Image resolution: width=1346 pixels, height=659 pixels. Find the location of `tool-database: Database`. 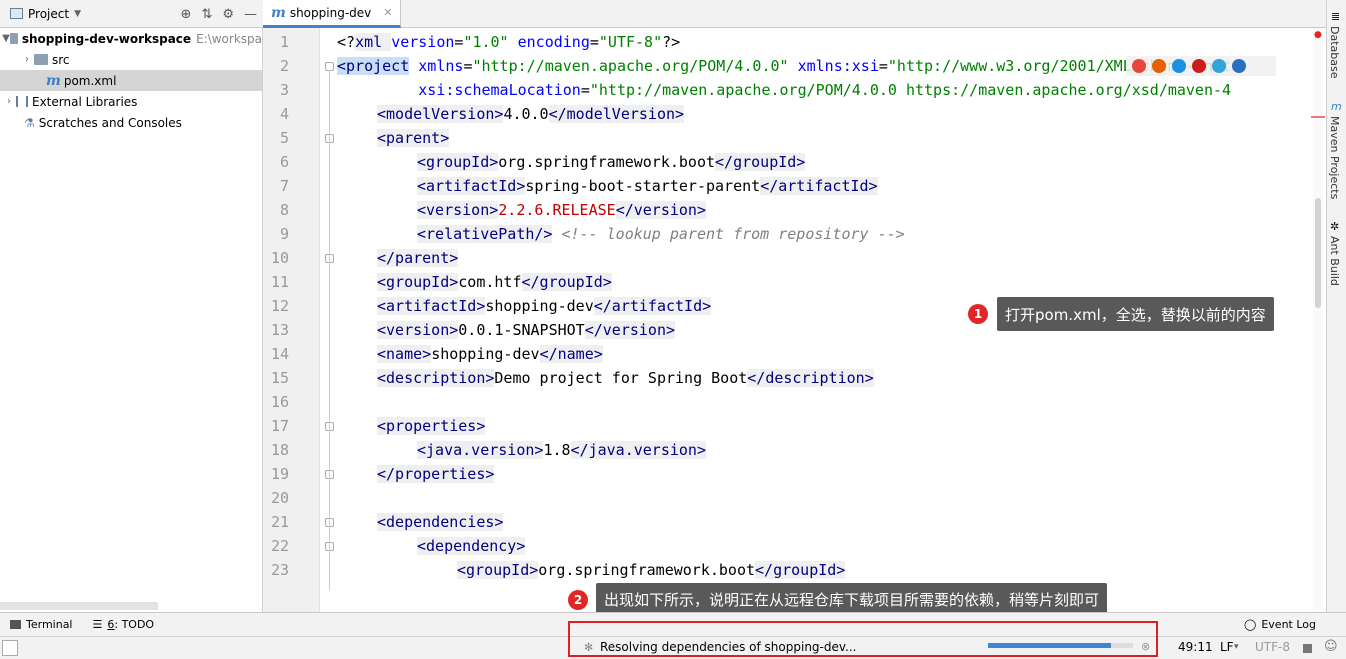

tool-database: Database is located at coordinates (1334, 52).